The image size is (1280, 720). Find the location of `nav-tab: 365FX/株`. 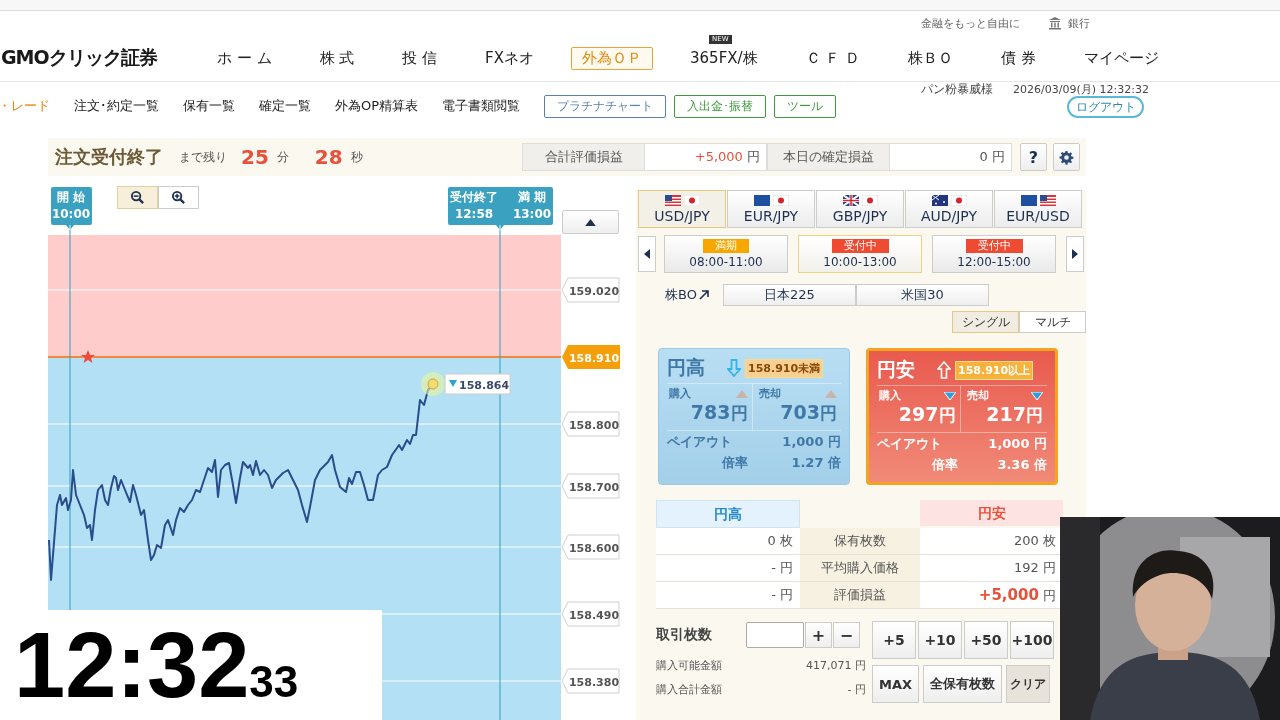

nav-tab: 365FX/株 is located at coordinates (724, 58).